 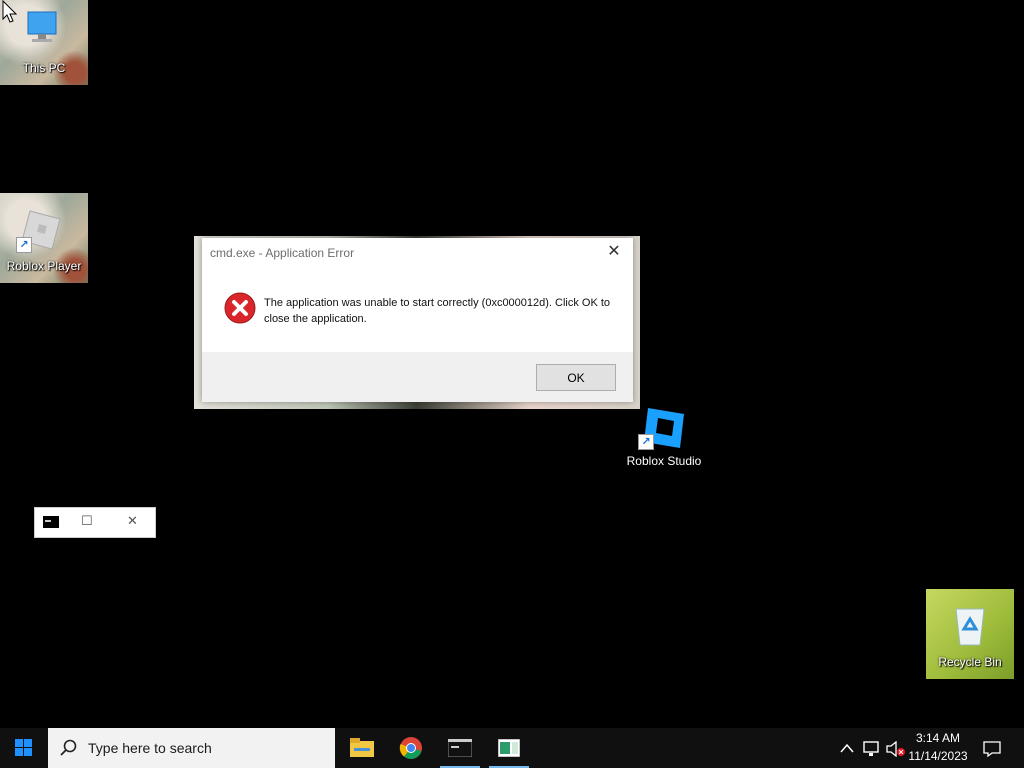 What do you see at coordinates (576, 377) in the screenshot?
I see `ok-button: OK` at bounding box center [576, 377].